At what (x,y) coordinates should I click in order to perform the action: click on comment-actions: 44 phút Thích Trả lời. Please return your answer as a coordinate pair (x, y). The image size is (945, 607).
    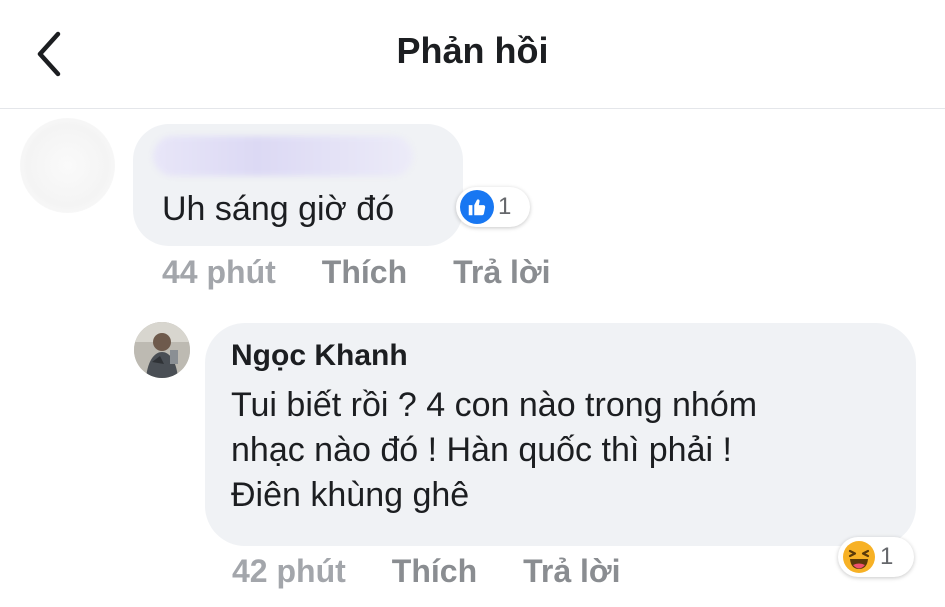
    Looking at the image, I should click on (356, 272).